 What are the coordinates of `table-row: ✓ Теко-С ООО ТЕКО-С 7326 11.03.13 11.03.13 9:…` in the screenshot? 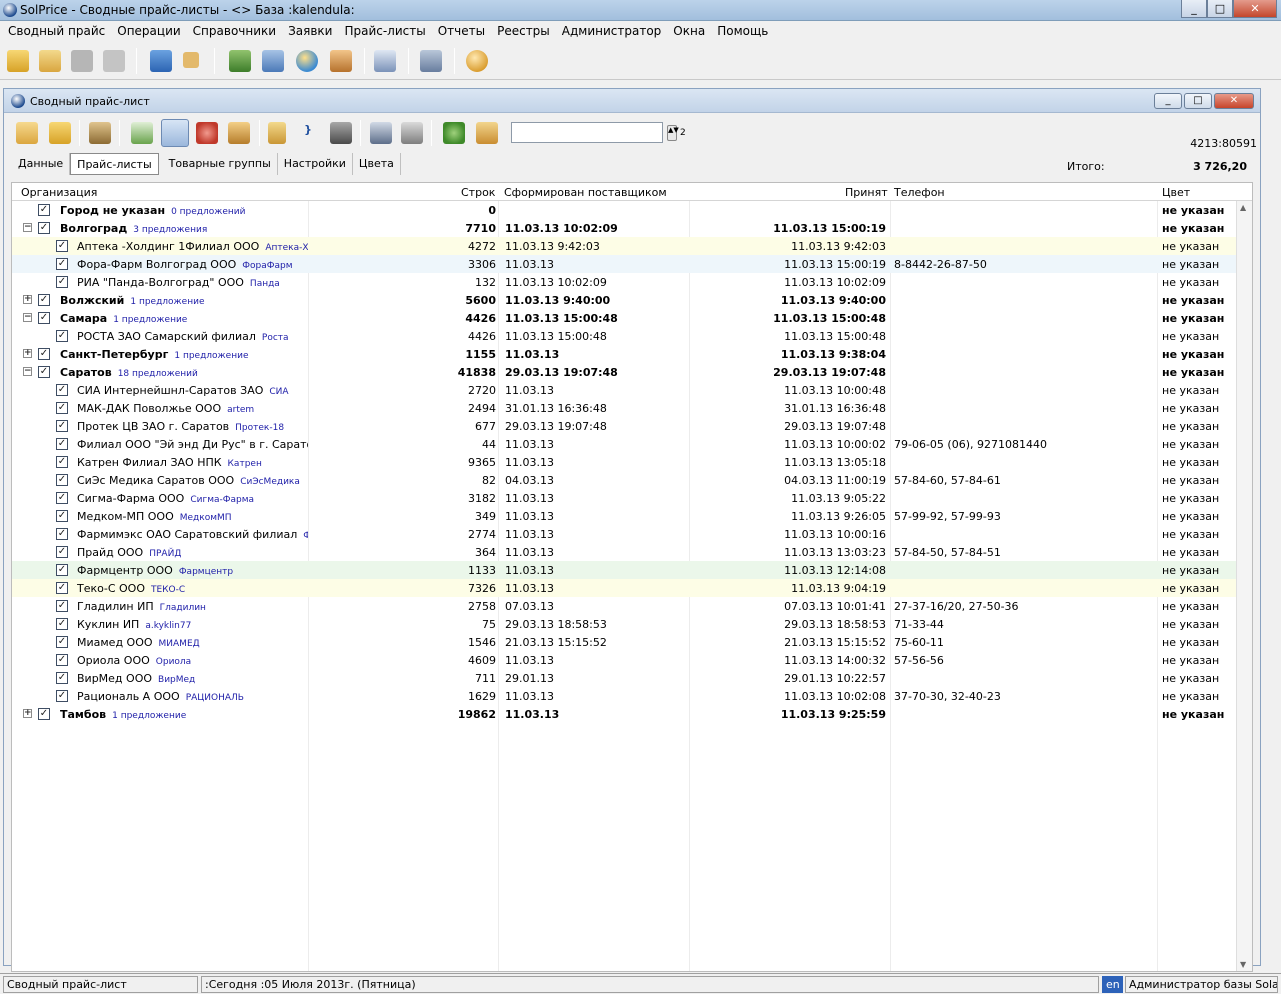 It's located at (625, 588).